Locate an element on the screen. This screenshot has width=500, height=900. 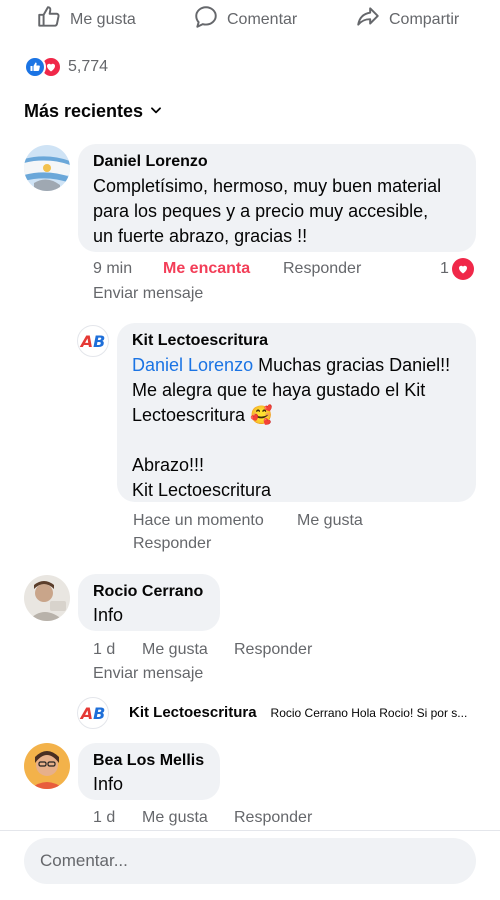
like-reaction-icon is located at coordinates (35, 67).